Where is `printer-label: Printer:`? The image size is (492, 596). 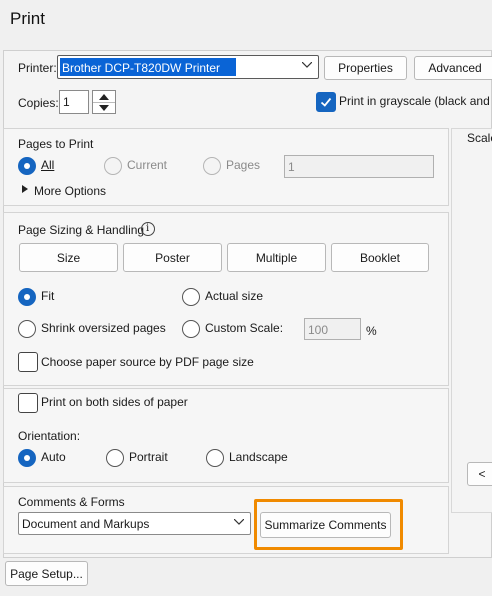 printer-label: Printer: is located at coordinates (37, 68).